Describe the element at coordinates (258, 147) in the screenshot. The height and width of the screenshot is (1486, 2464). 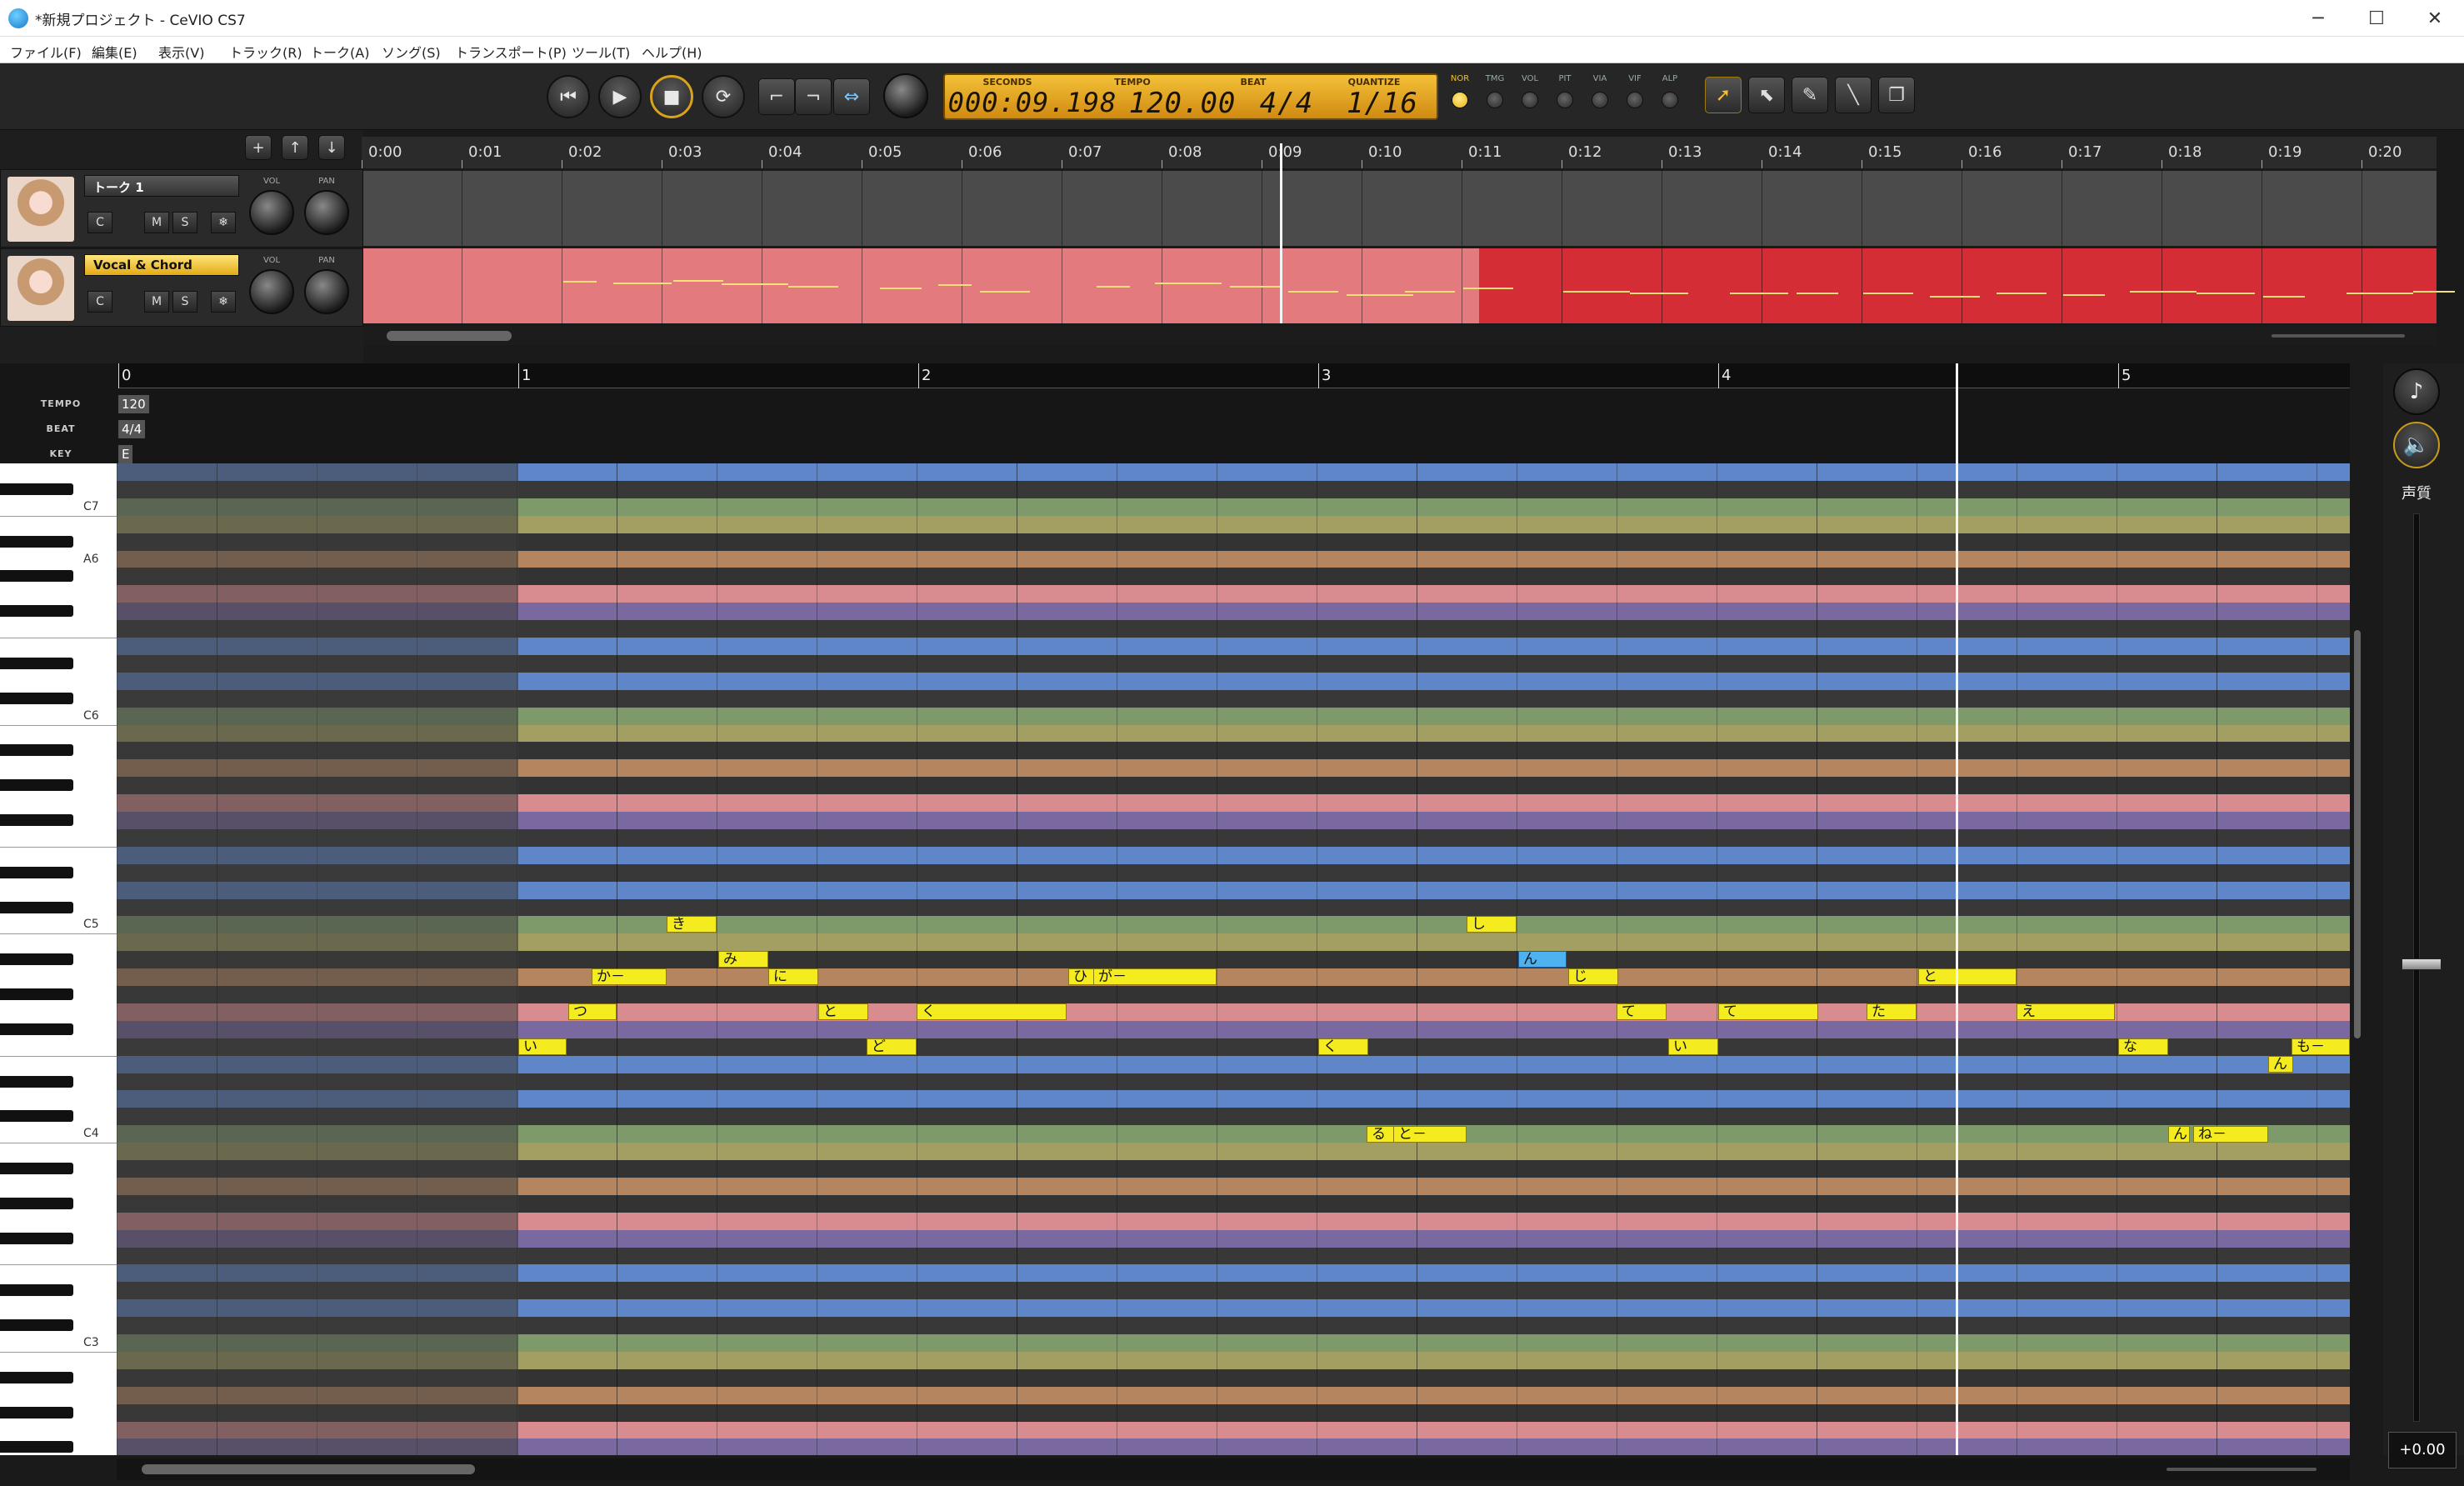
I see `add-track-button: +` at that location.